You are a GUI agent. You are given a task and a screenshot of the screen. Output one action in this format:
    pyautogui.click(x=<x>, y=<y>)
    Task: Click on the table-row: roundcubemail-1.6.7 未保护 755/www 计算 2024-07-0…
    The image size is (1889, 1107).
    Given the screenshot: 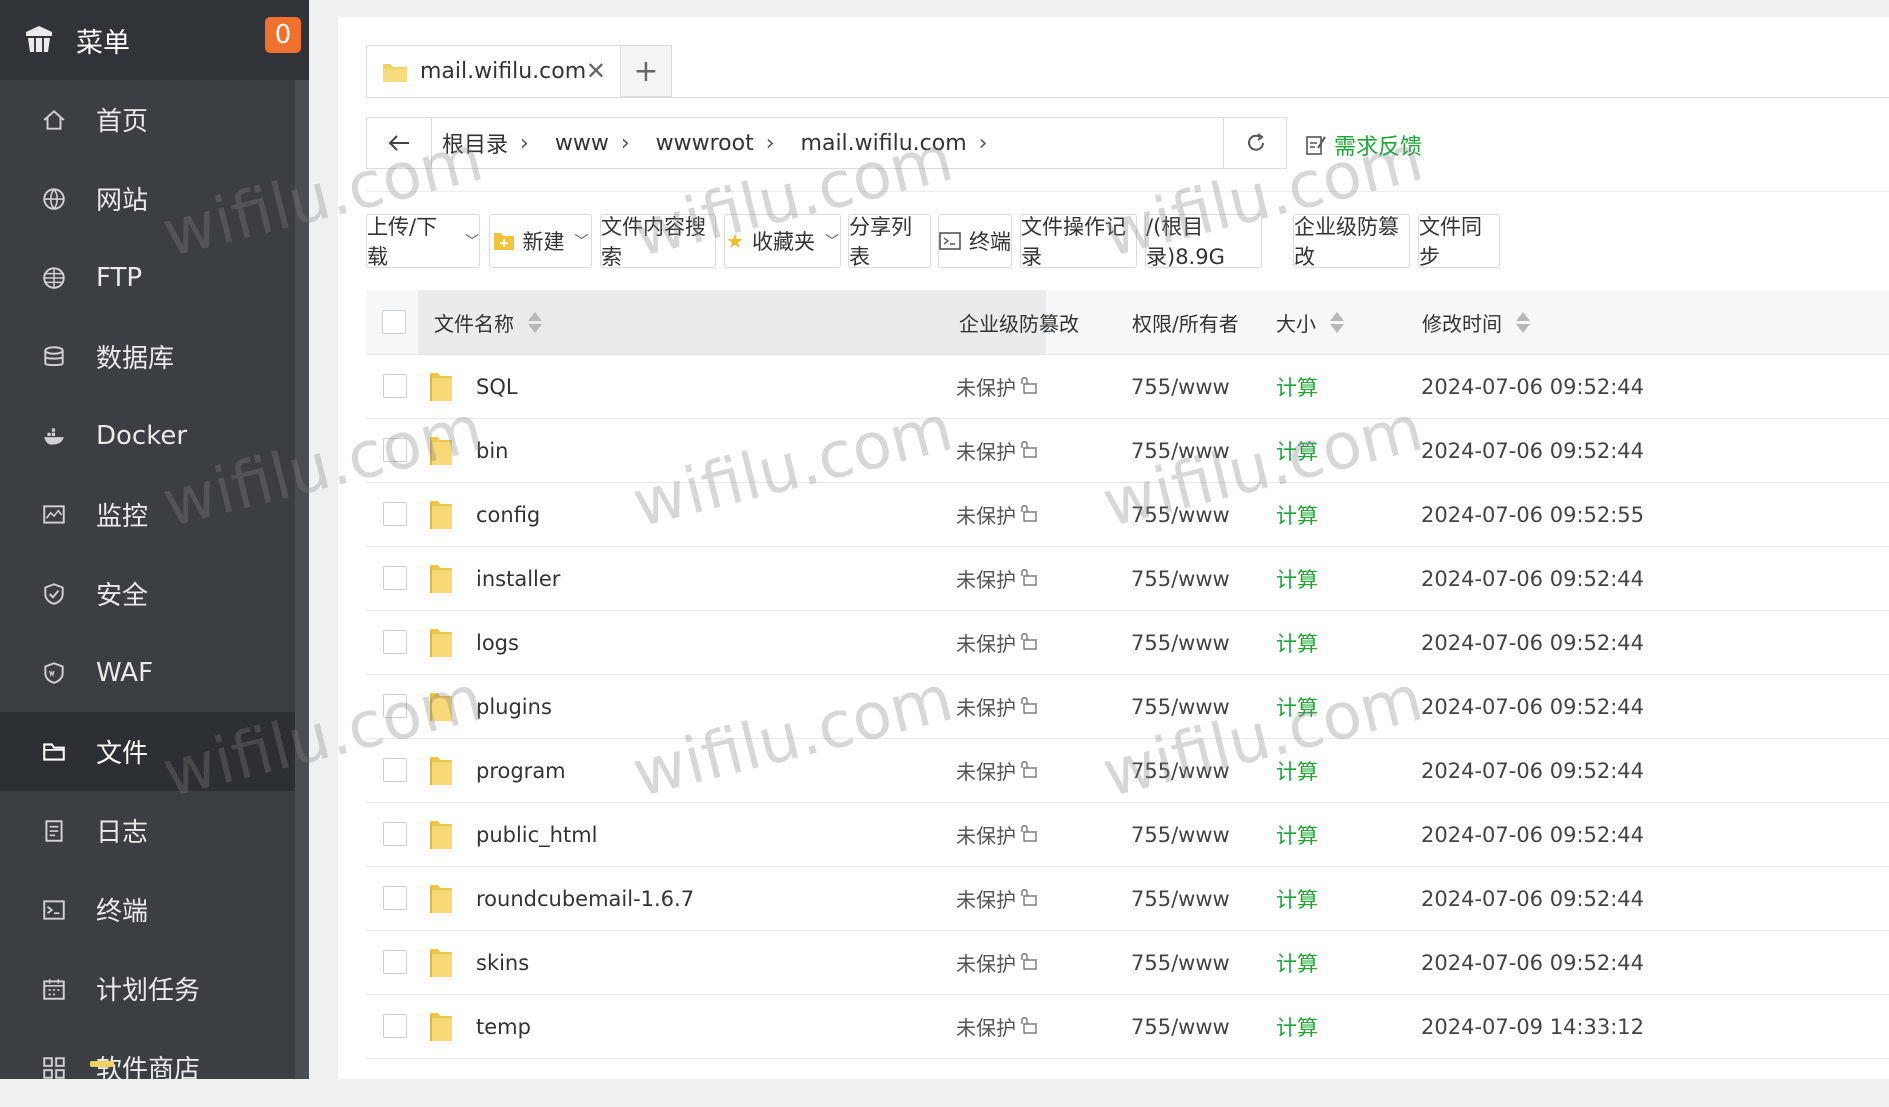 What is the action you would take?
    pyautogui.click(x=1127, y=899)
    